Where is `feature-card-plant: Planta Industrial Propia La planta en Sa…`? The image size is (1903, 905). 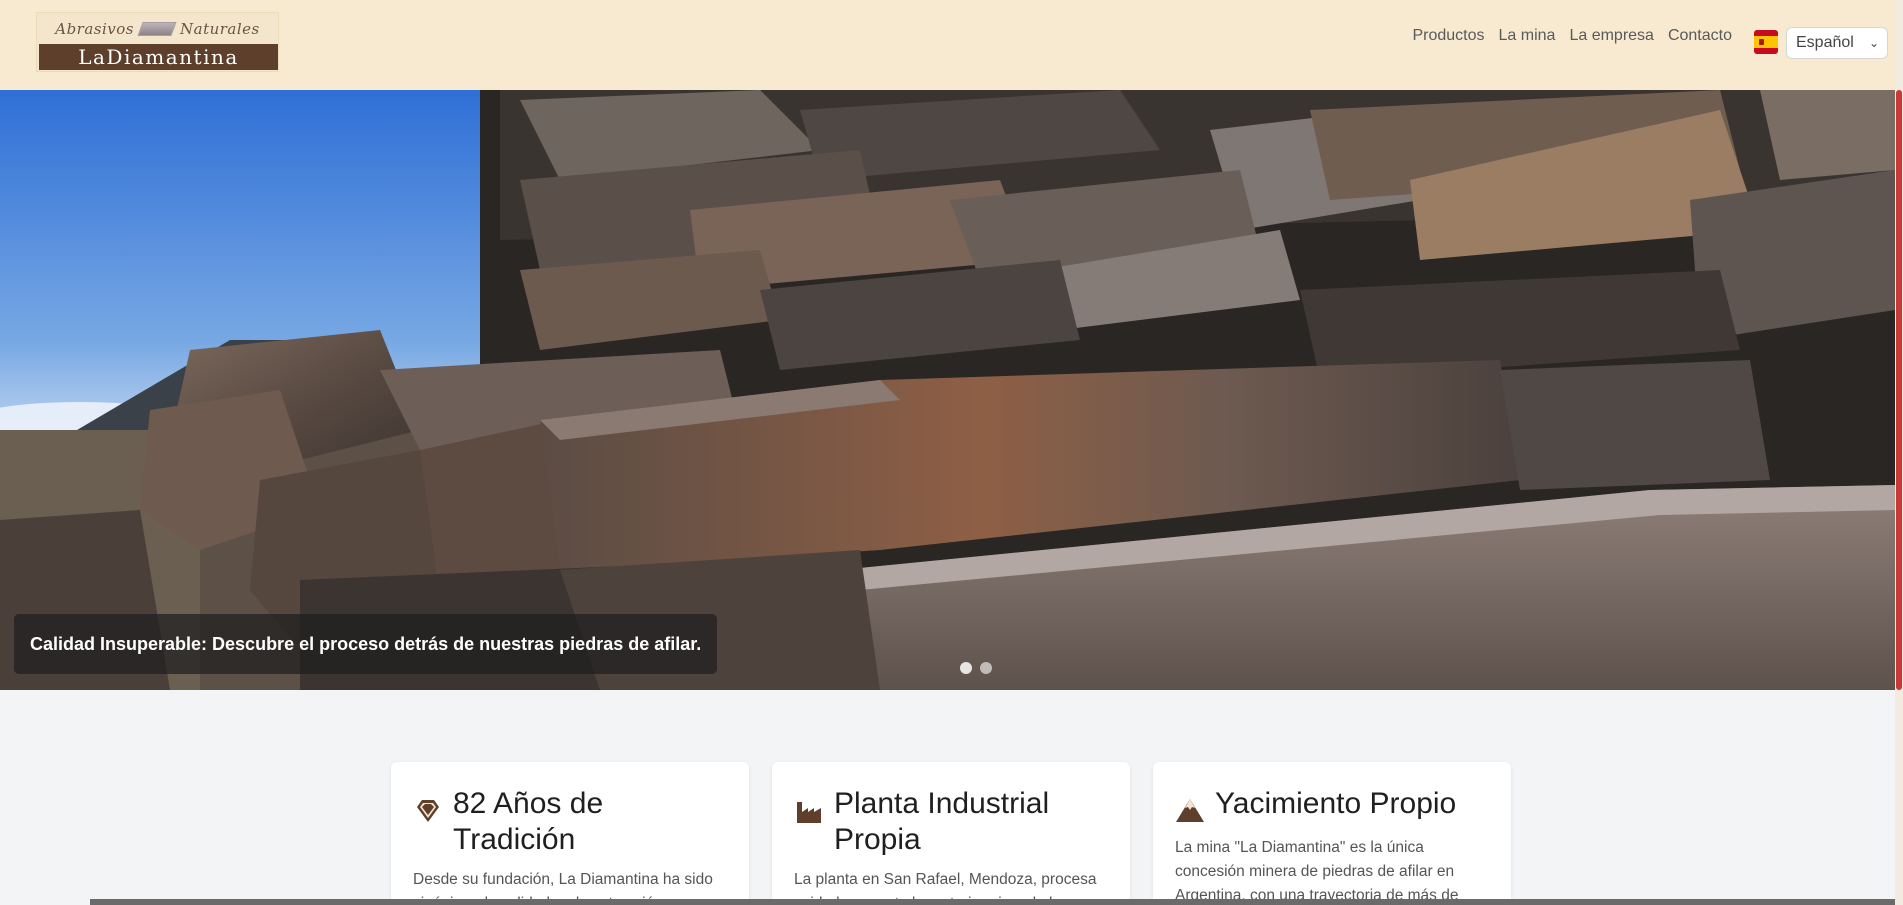
feature-card-plant: Planta Industrial Propia La planta en Sa… is located at coordinates (951, 833).